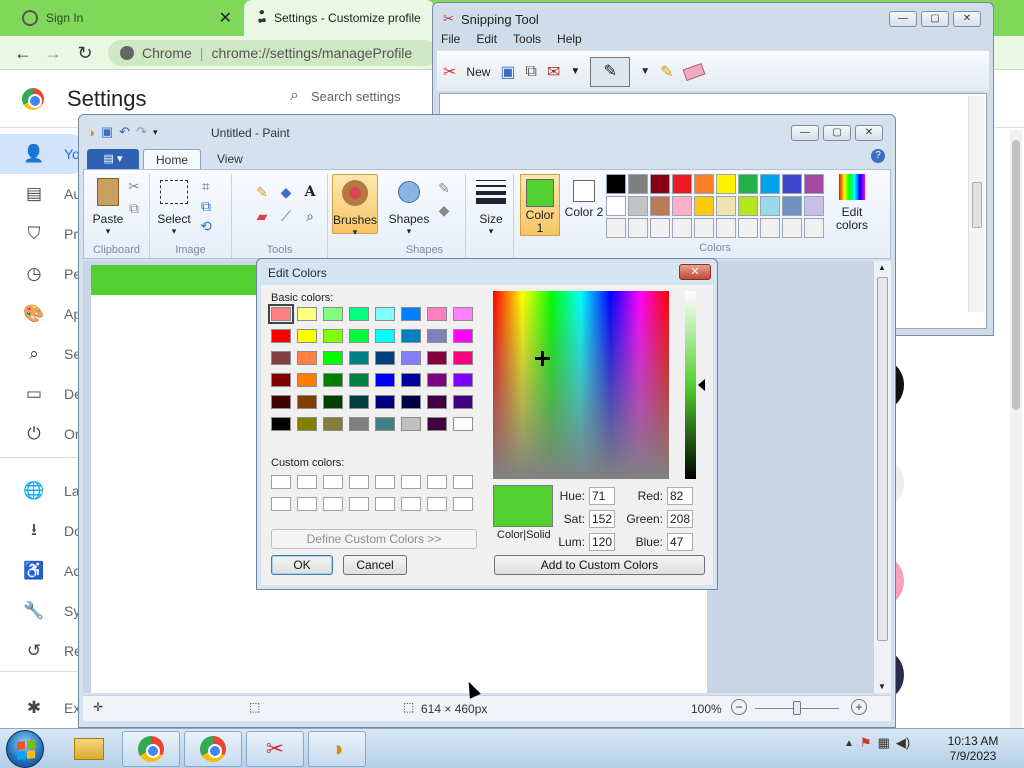 The width and height of the screenshot is (1024, 768). What do you see at coordinates (273, 53) in the screenshot?
I see `address-bar: Chrome | chrome://settings/manageProfile` at bounding box center [273, 53].